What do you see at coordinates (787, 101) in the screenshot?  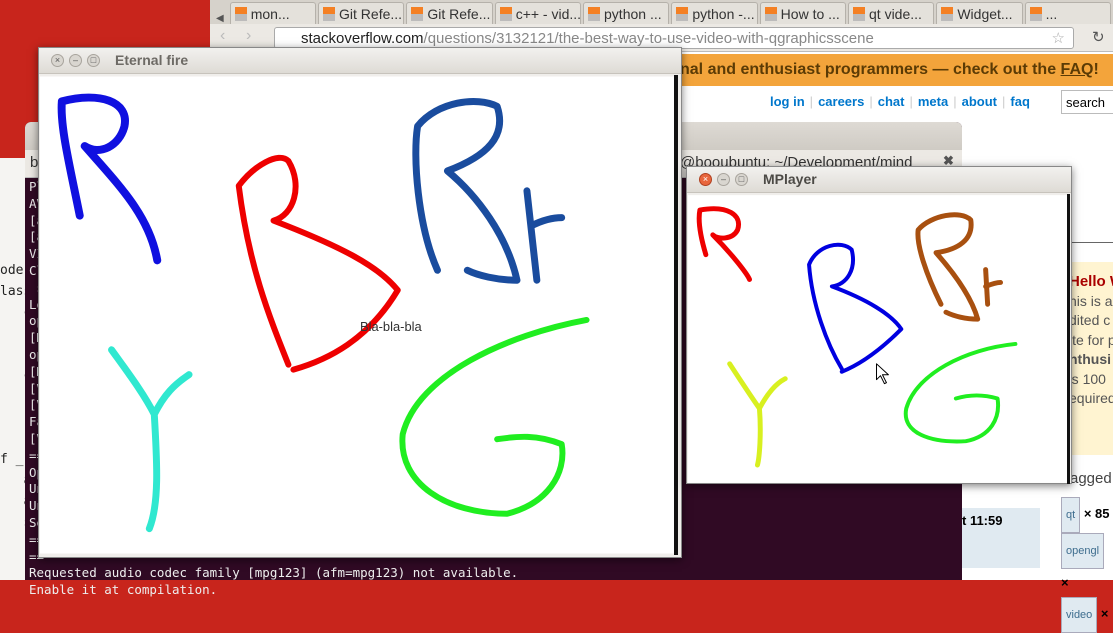 I see `nav-link-log-in: log in` at bounding box center [787, 101].